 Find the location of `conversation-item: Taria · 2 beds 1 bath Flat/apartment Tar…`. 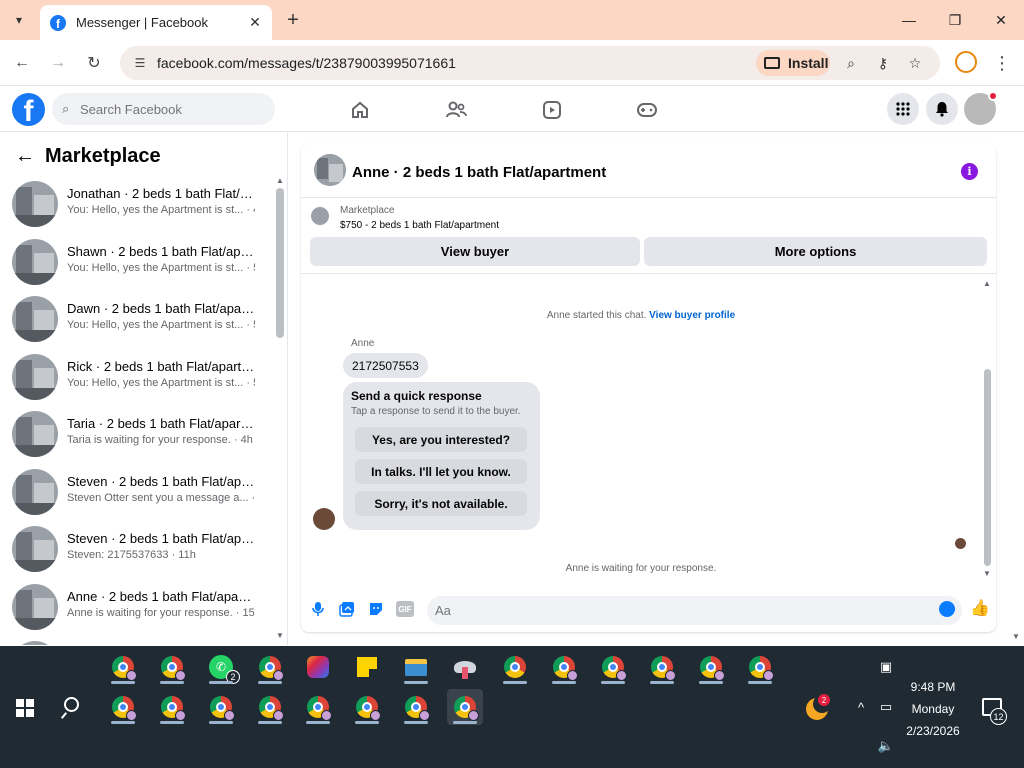

conversation-item: Taria · 2 beds 1 bath Flat/apartment Tar… is located at coordinates (138, 436).